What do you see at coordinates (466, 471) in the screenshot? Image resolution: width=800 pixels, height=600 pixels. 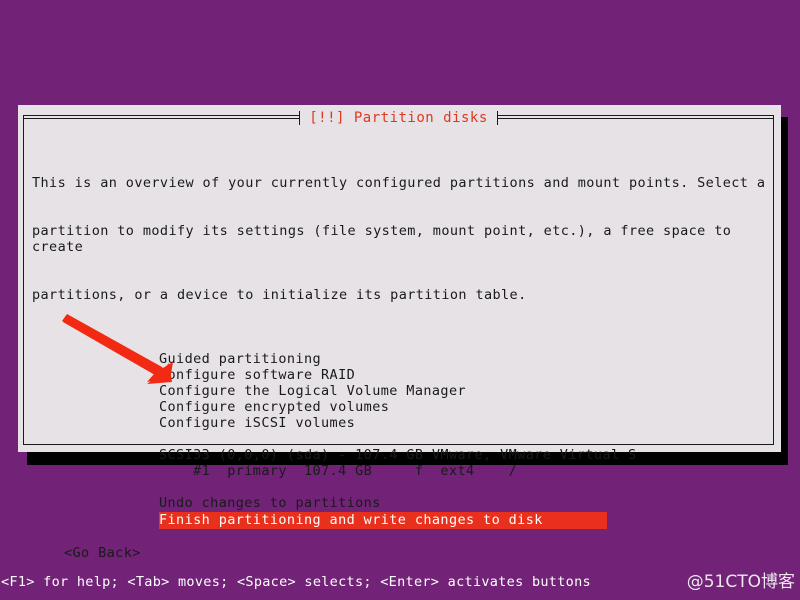 I see `disk-partition-row: #1 primary 107.4 GB f ext4 /` at bounding box center [466, 471].